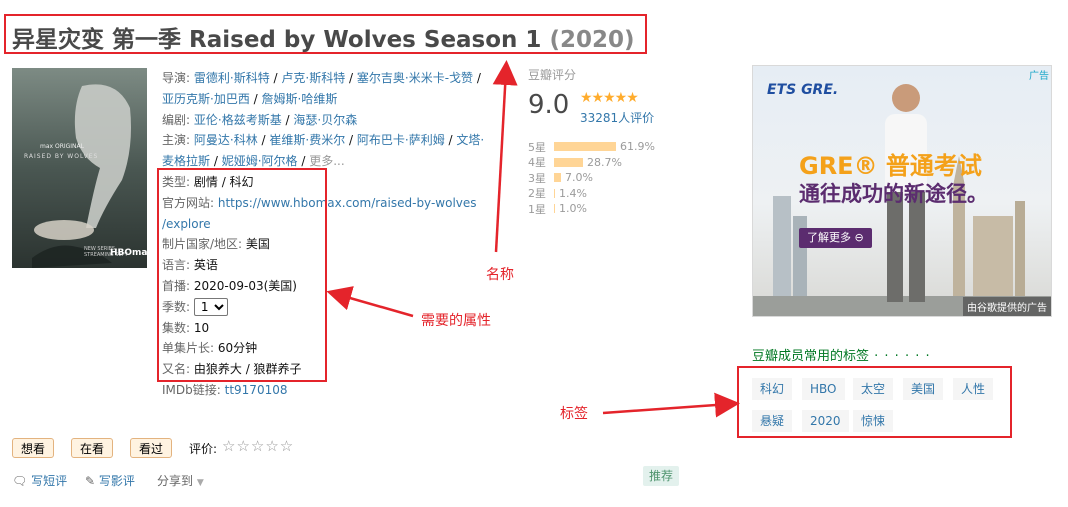 The image size is (1068, 507). I want to click on name-arrow, so click(505, 156).